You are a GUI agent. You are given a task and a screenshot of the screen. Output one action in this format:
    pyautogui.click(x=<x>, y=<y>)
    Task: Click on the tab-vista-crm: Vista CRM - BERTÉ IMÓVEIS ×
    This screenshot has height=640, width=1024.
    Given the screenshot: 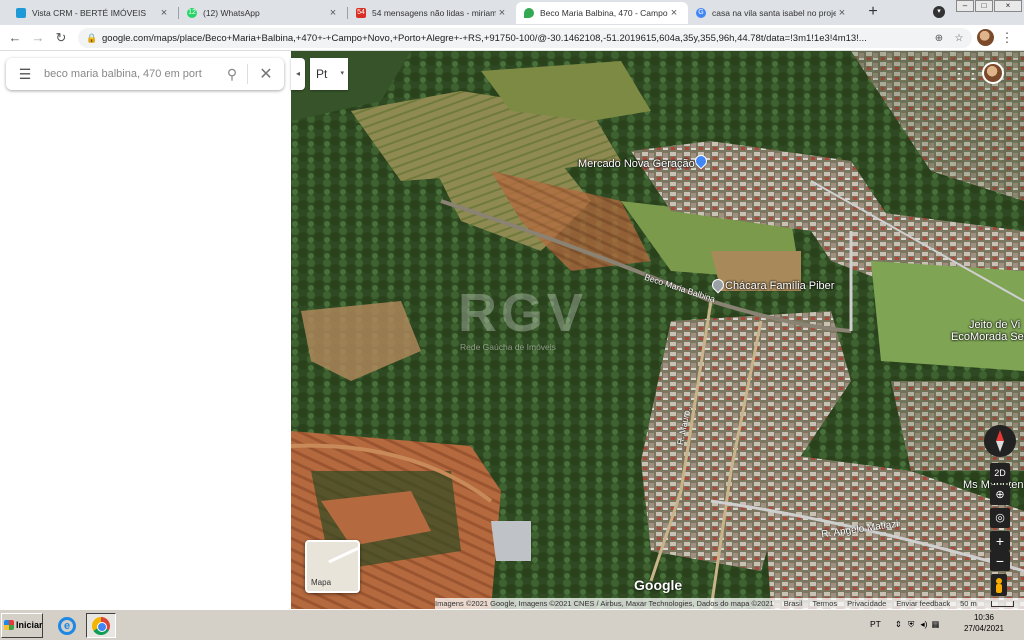 What is the action you would take?
    pyautogui.click(x=93, y=13)
    